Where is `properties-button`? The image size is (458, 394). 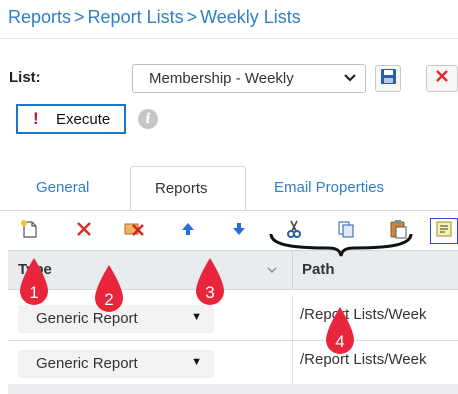 properties-button is located at coordinates (444, 231).